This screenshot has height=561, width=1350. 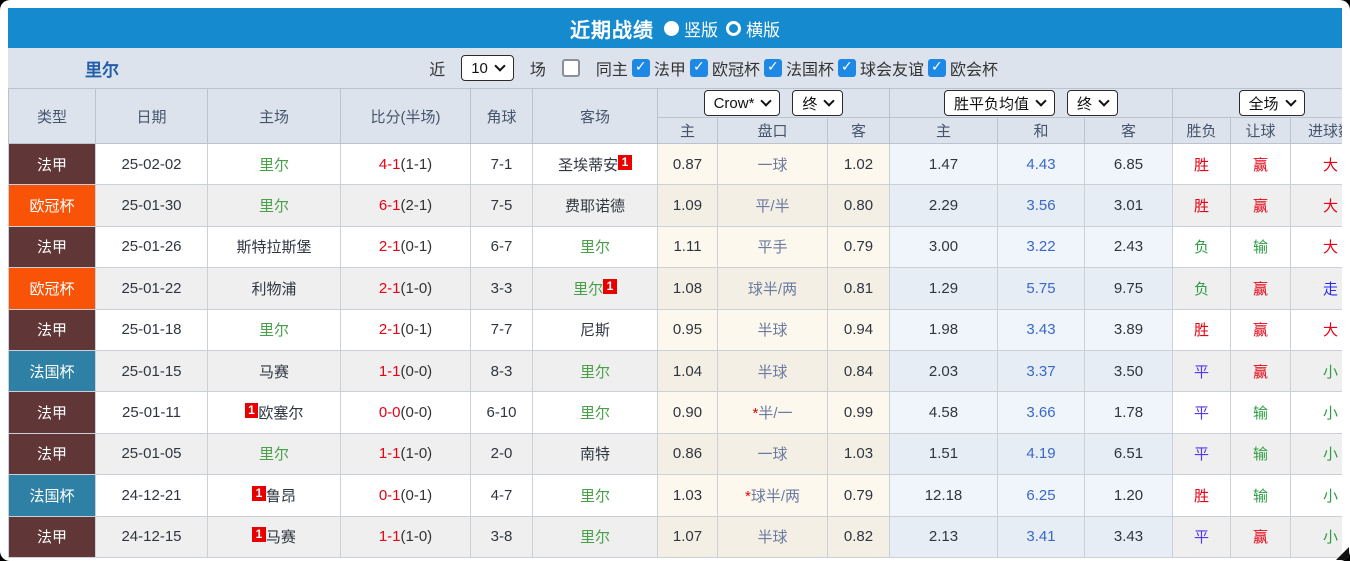 What do you see at coordinates (1041, 454) in the screenshot?
I see `cell-avg-draw: 4.19` at bounding box center [1041, 454].